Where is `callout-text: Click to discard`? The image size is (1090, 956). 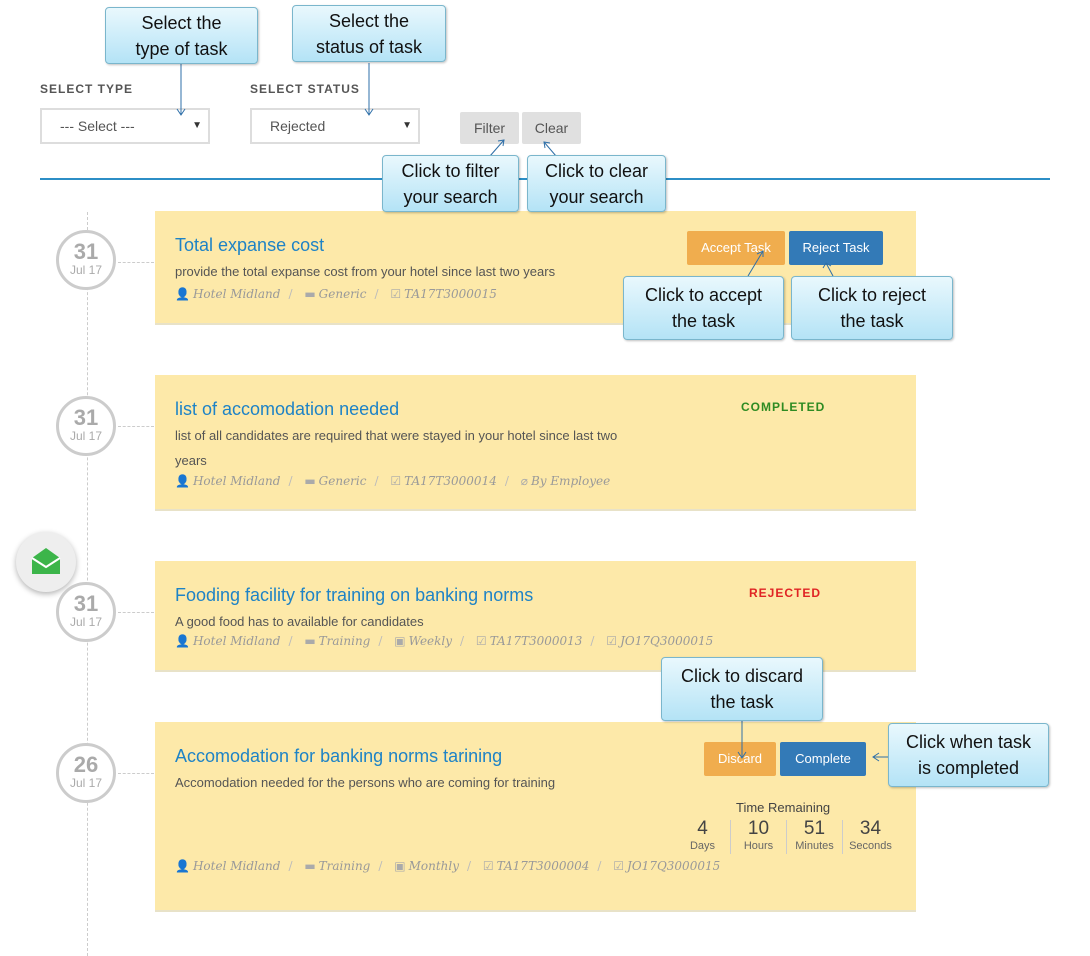 callout-text: Click to discard is located at coordinates (742, 676).